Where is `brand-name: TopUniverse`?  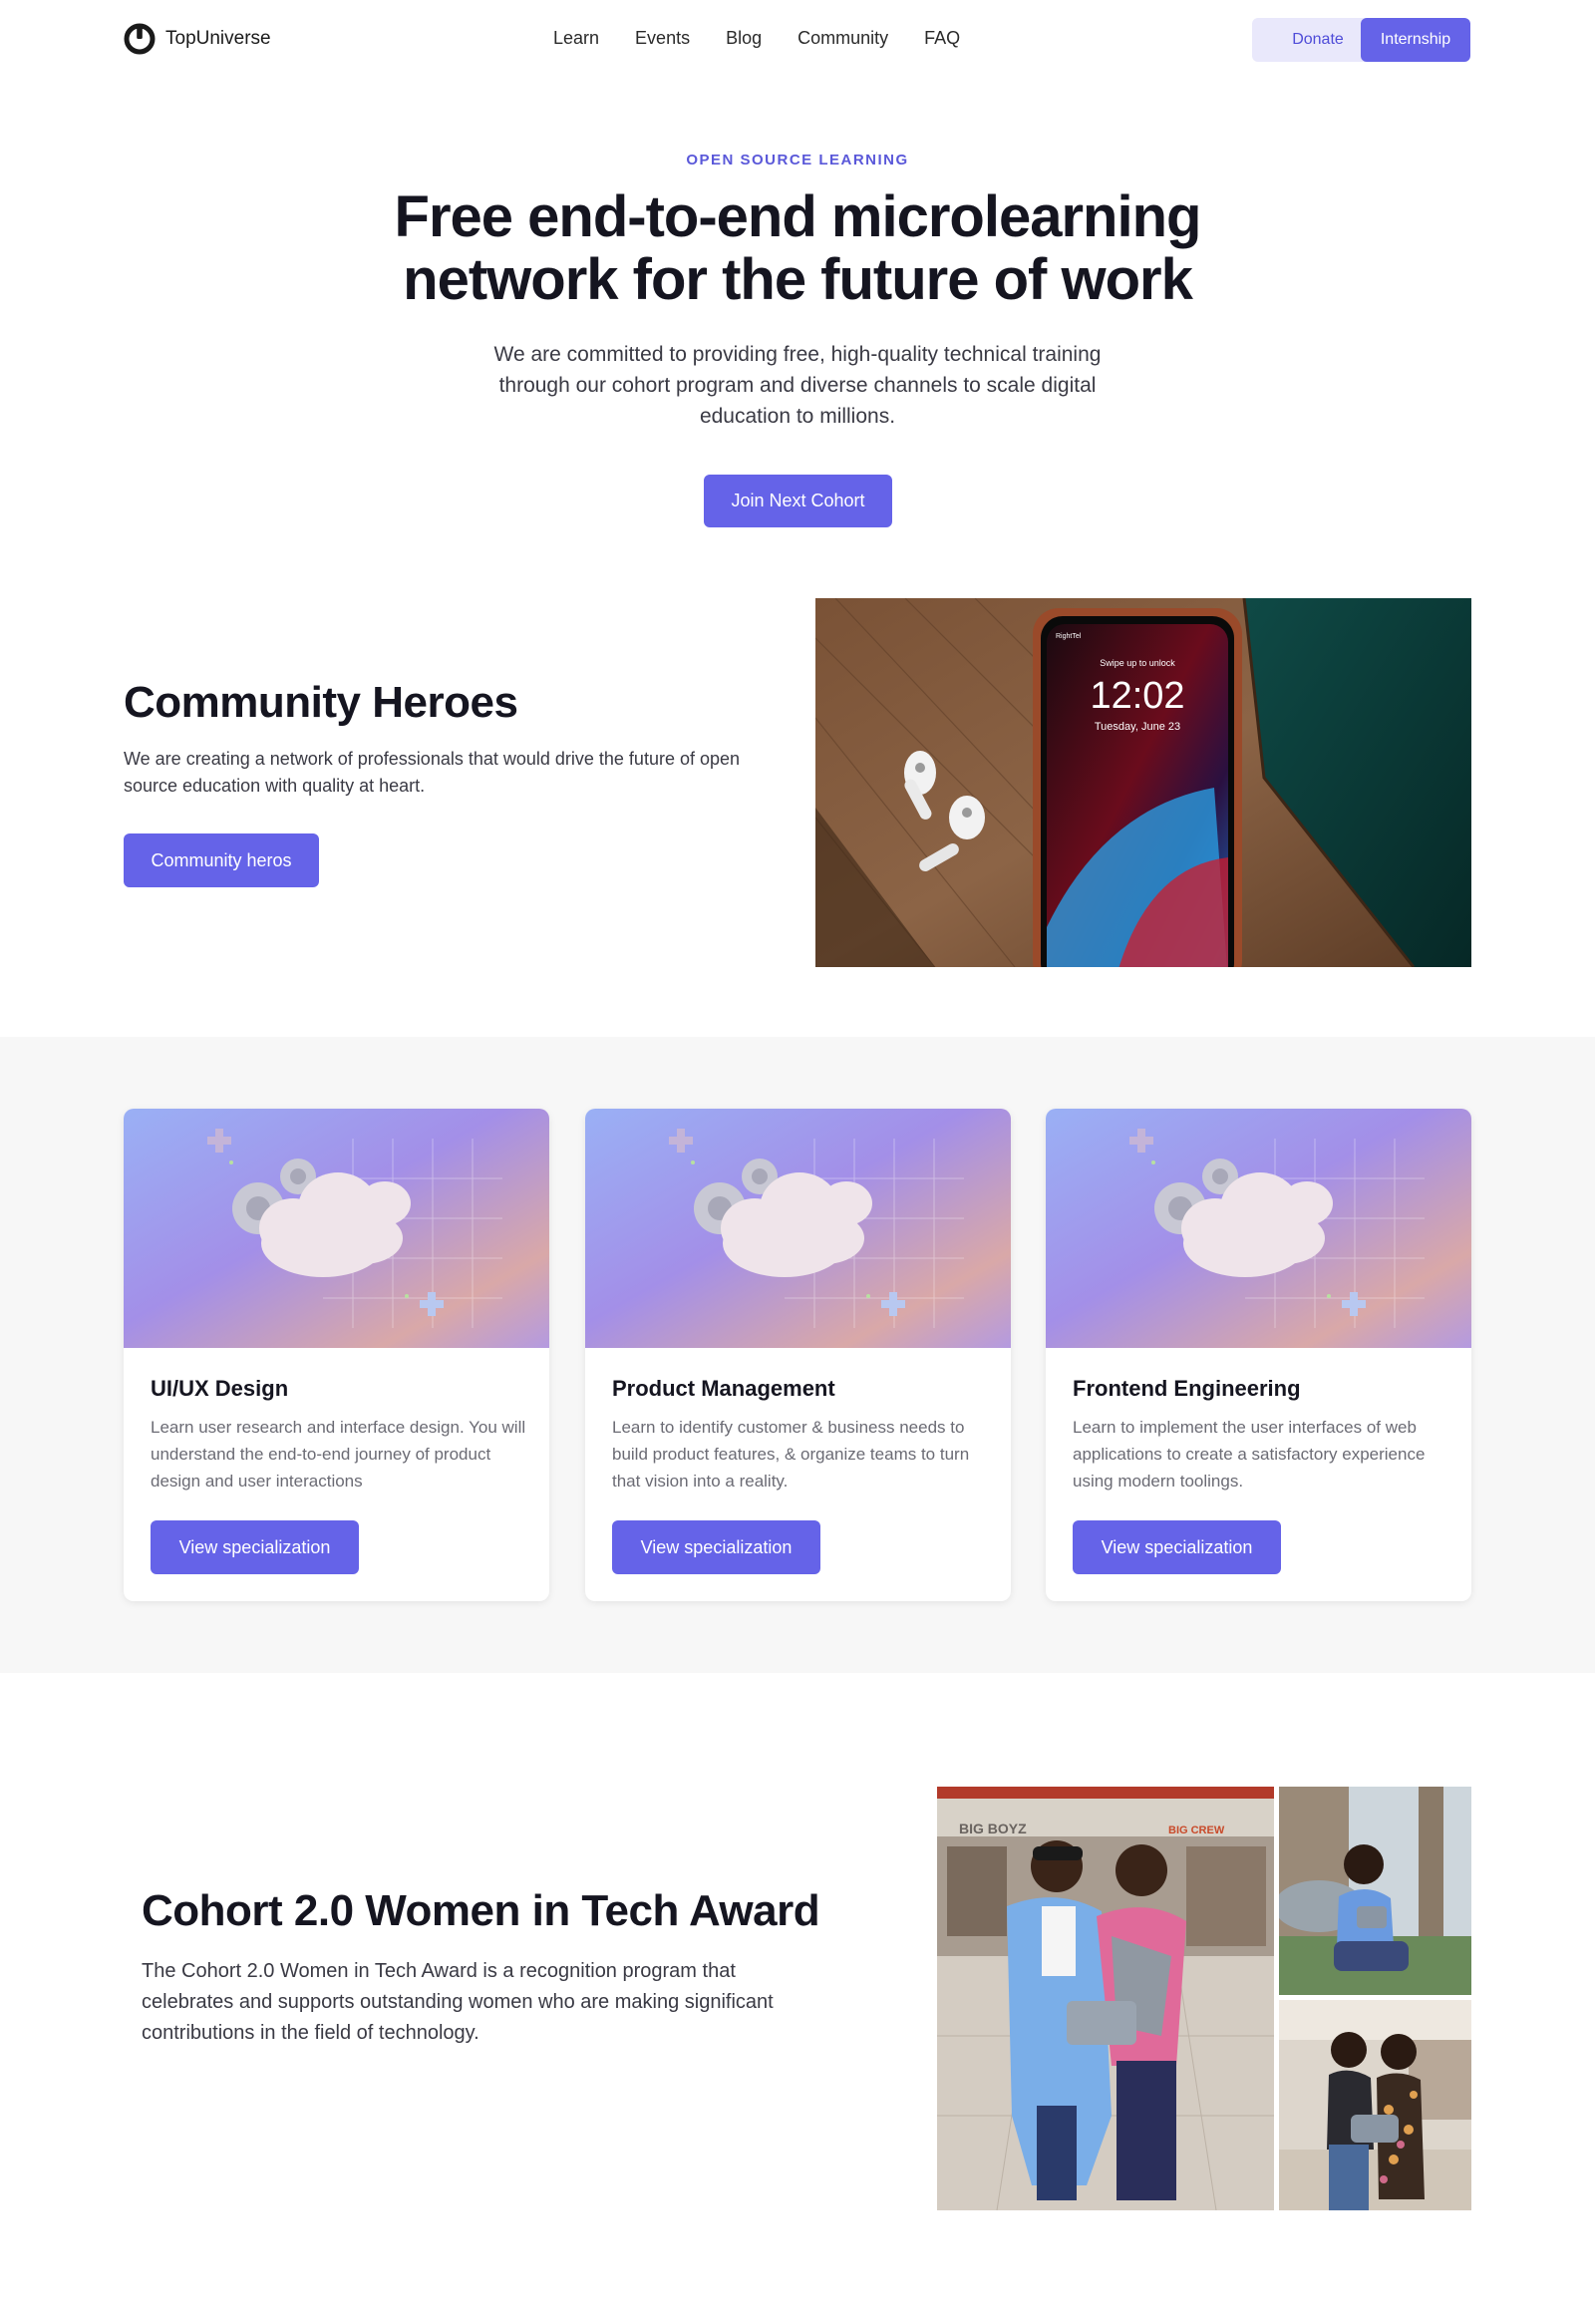 brand-name: TopUniverse is located at coordinates (218, 38).